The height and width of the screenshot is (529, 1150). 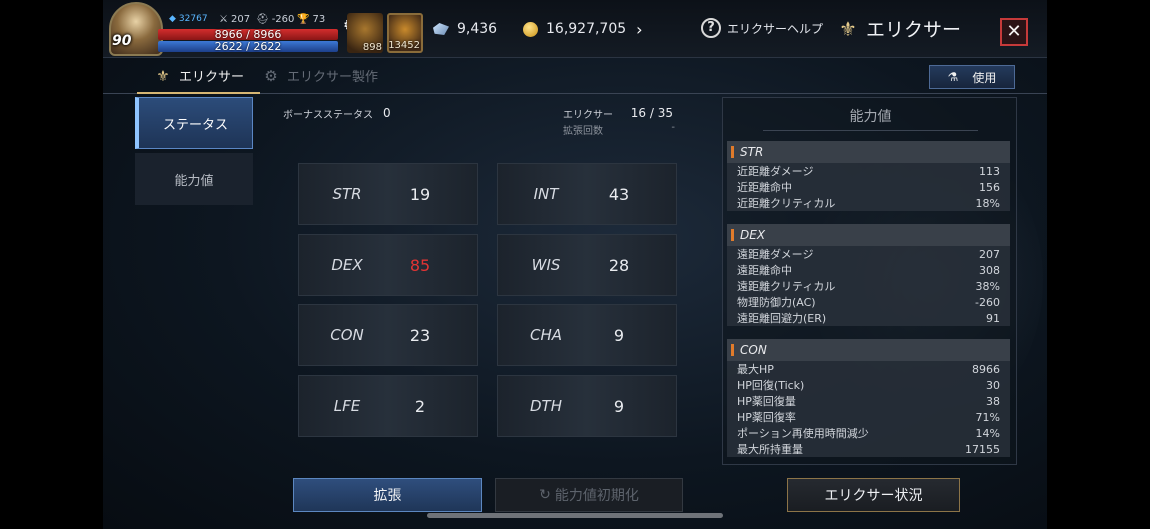 What do you see at coordinates (319, 19) in the screenshot?
I see `trophy-stat-value: 73` at bounding box center [319, 19].